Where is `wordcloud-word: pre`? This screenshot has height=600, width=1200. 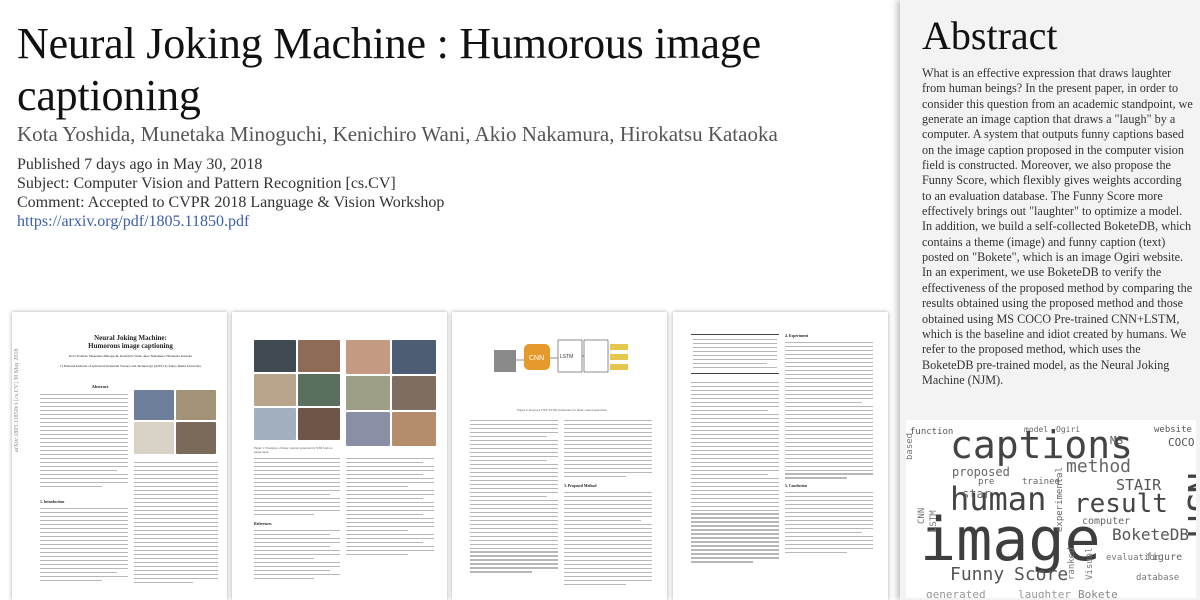 wordcloud-word: pre is located at coordinates (986, 482).